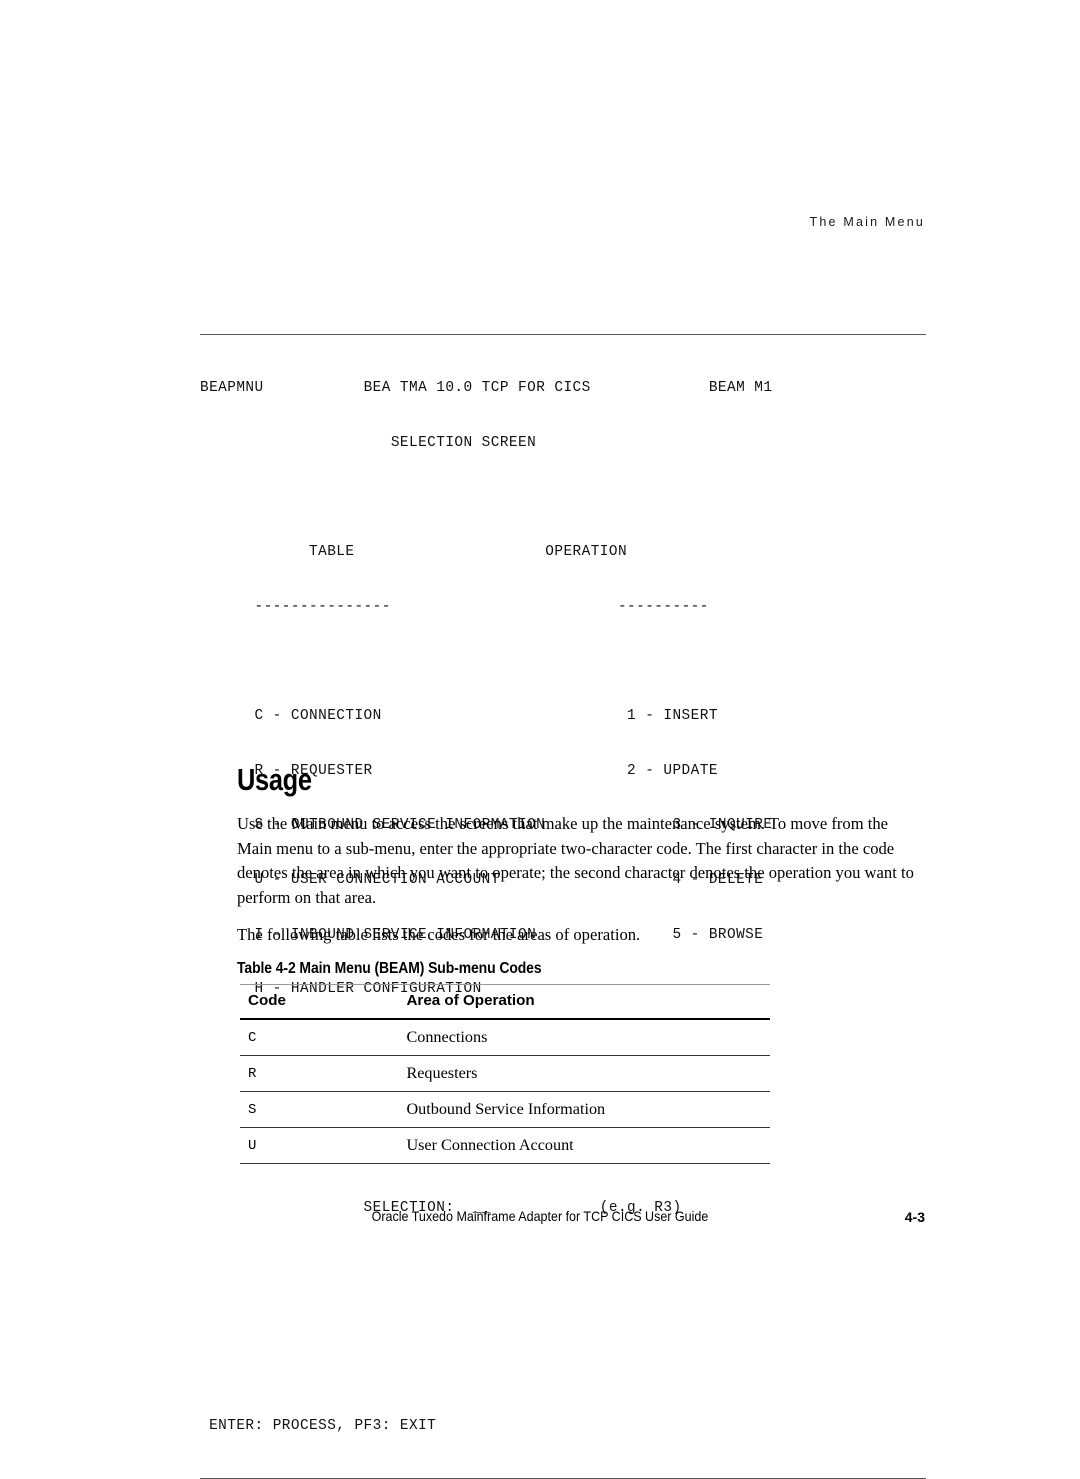 The height and width of the screenshot is (1479, 1080). I want to click on terminal-subtitle-line: SELECTION SCREEN, so click(563, 443).